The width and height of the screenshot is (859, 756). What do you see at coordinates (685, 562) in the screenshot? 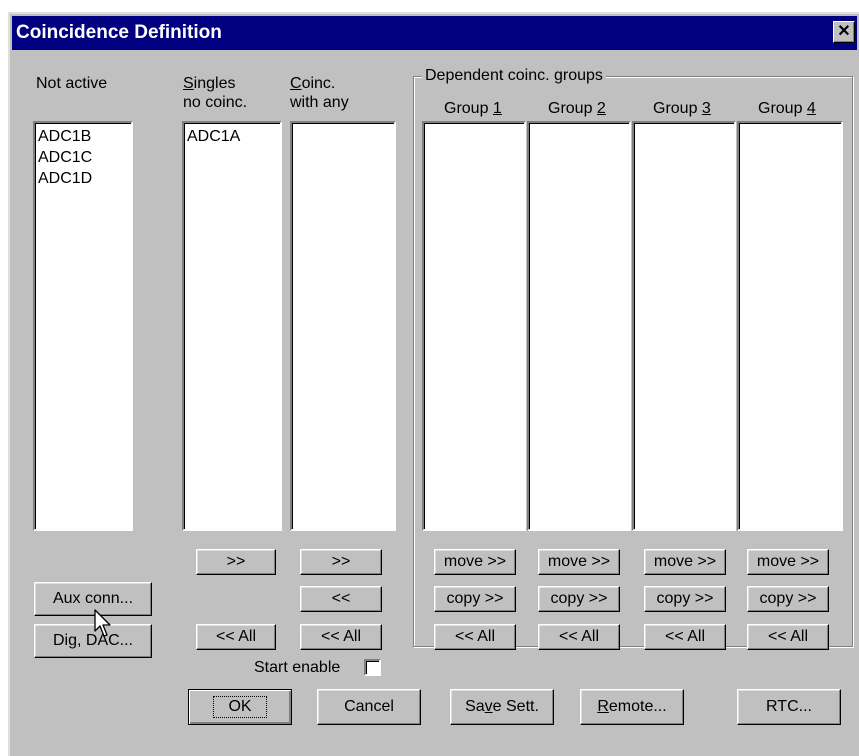
I see `group-3-move-button: move >>` at bounding box center [685, 562].